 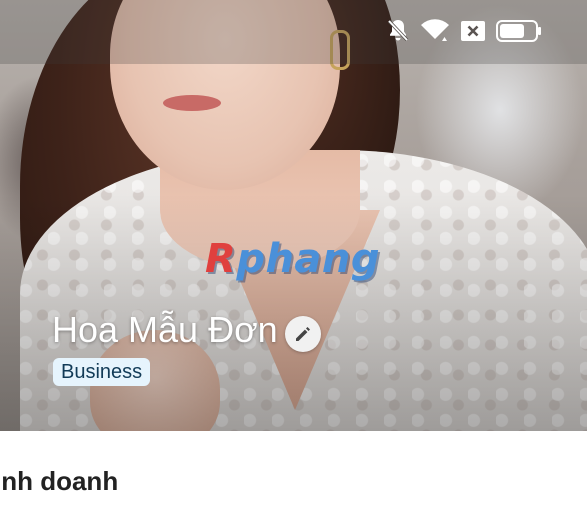 What do you see at coordinates (293, 32) in the screenshot?
I see `status-bar` at bounding box center [293, 32].